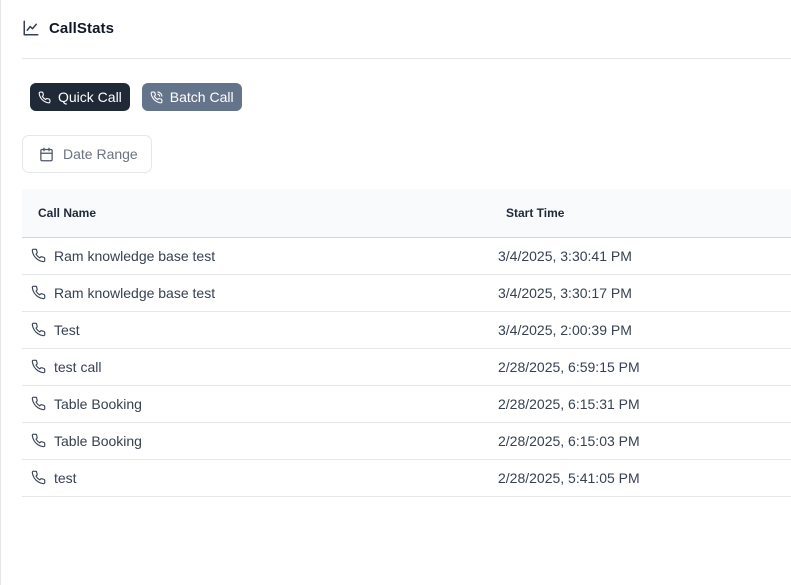 This screenshot has width=791, height=585. What do you see at coordinates (535, 213) in the screenshot?
I see `column-header-start-time: Start Time` at bounding box center [535, 213].